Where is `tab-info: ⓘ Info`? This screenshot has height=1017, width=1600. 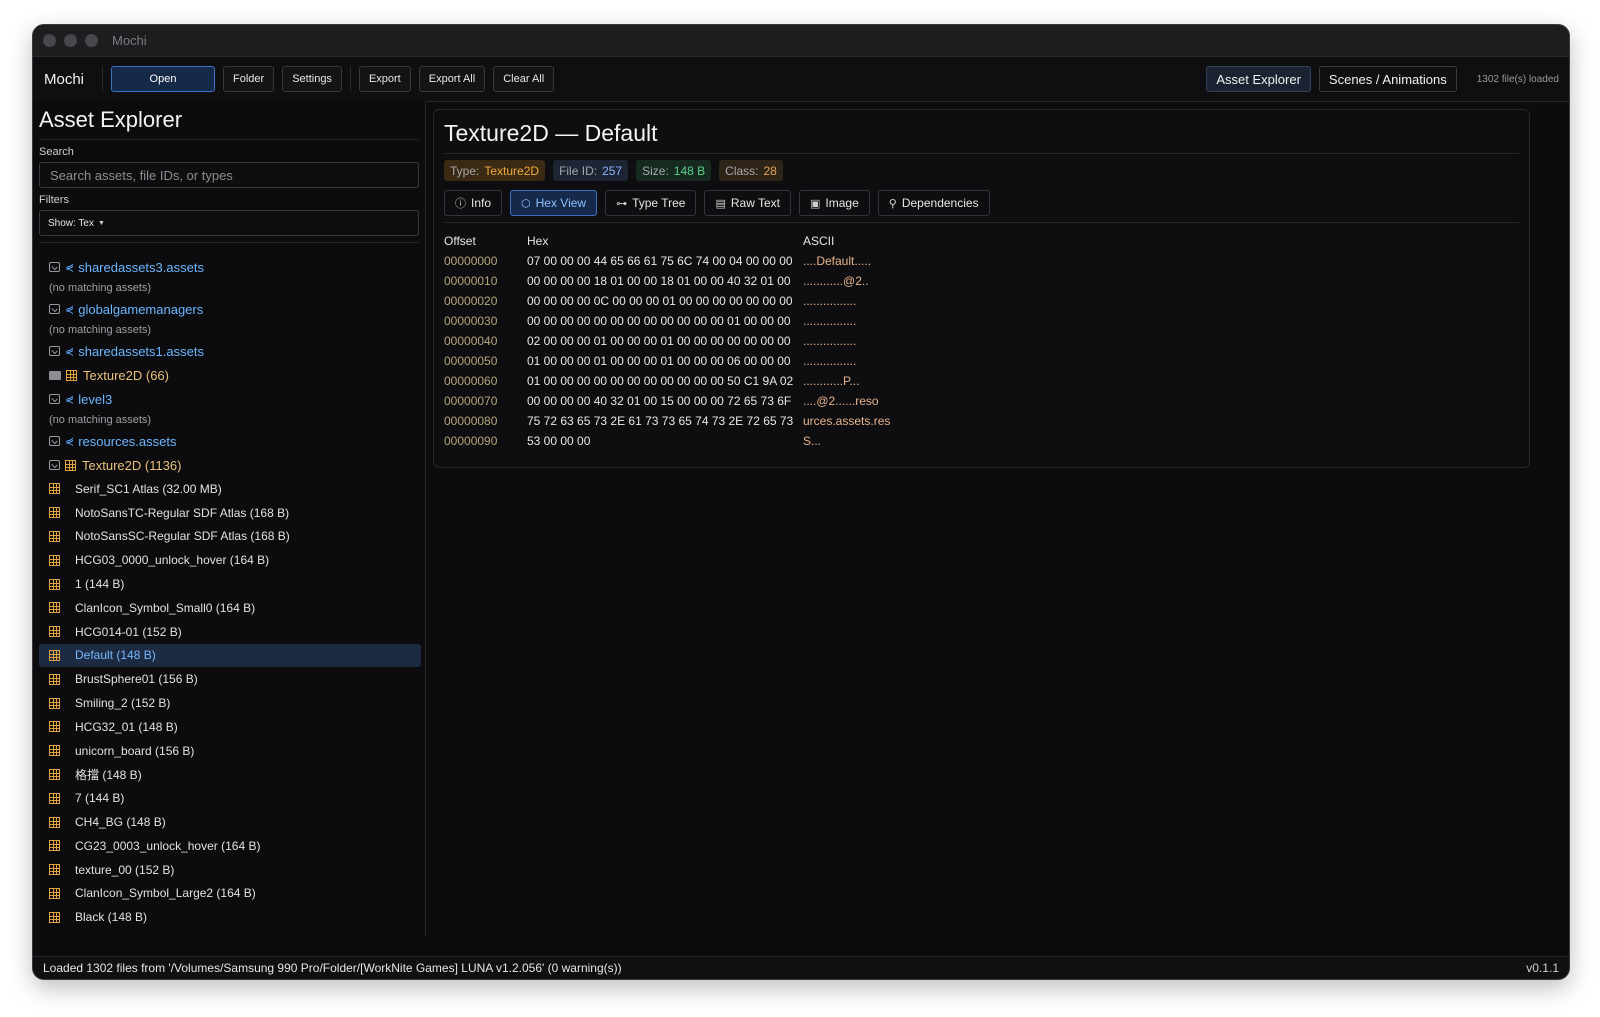 tab-info: ⓘ Info is located at coordinates (473, 203).